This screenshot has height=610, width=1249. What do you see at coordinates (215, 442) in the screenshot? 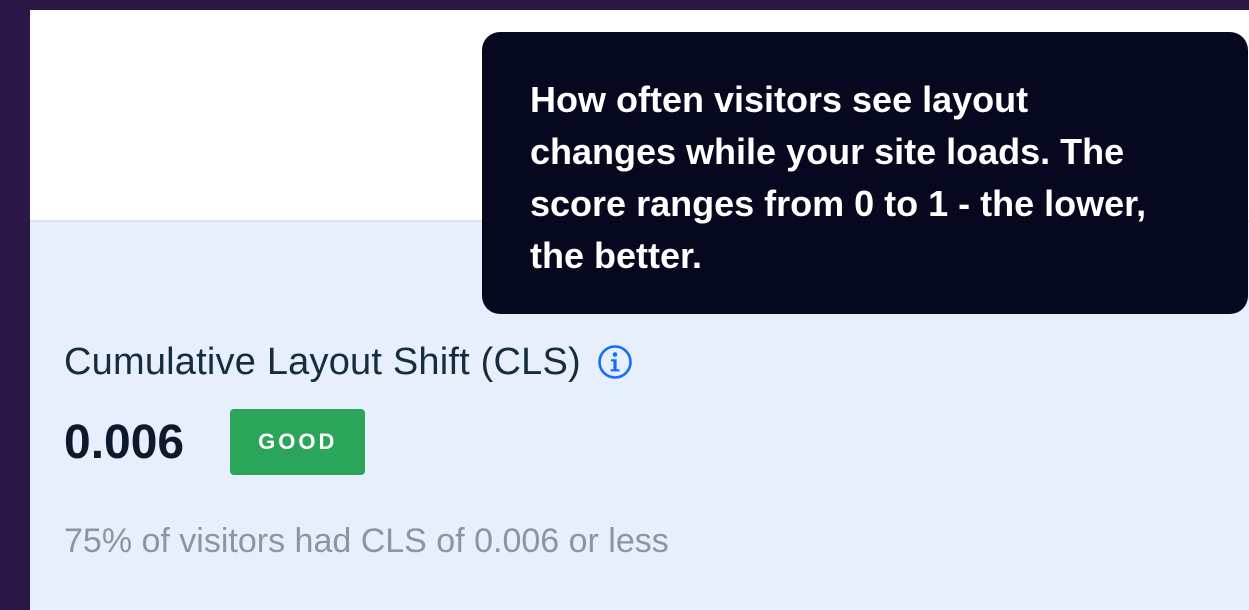
I see `metric-value-row: 0.006 GOOD` at bounding box center [215, 442].